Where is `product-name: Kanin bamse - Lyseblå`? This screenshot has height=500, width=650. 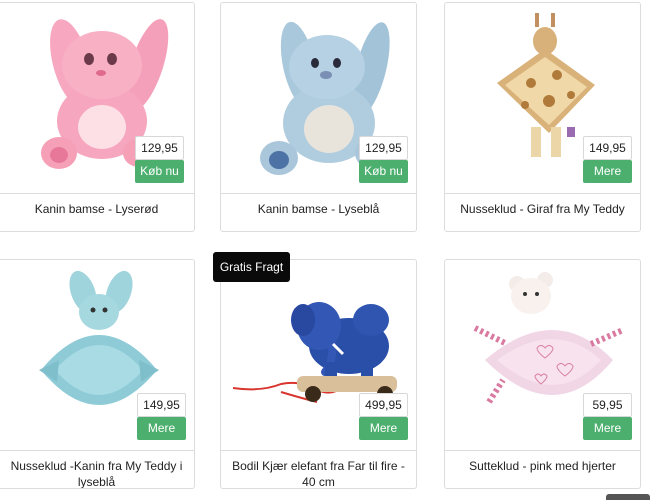 product-name: Kanin bamse - Lyseblå is located at coordinates (318, 209).